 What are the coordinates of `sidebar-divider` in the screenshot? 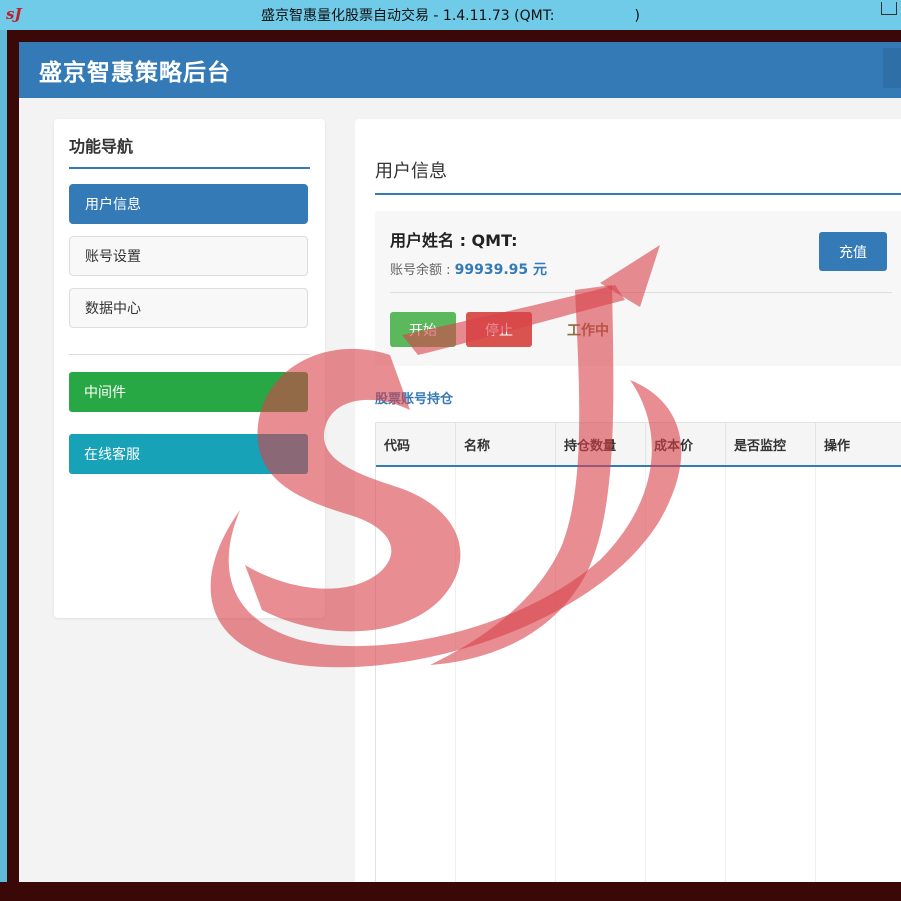 It's located at (189, 354).